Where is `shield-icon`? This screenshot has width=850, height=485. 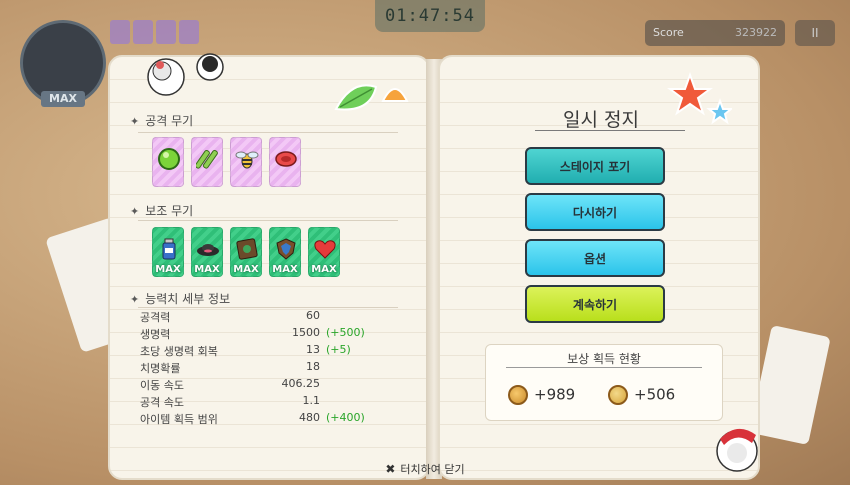 shield-icon is located at coordinates (286, 249).